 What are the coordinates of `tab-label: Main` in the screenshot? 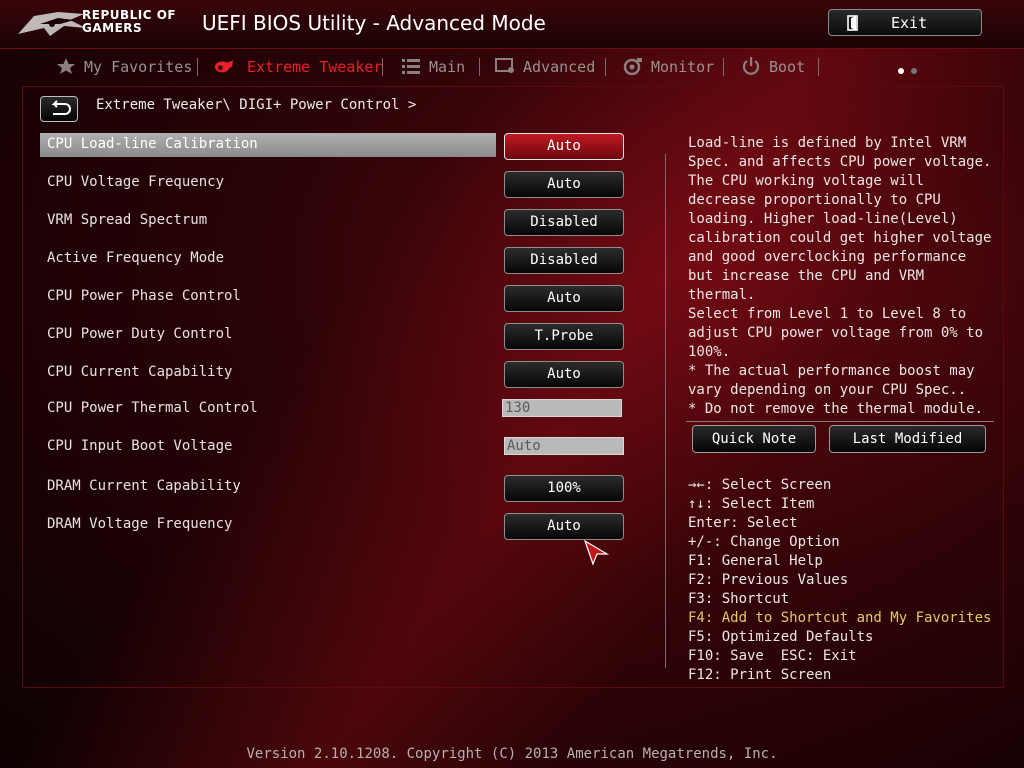 It's located at (447, 67).